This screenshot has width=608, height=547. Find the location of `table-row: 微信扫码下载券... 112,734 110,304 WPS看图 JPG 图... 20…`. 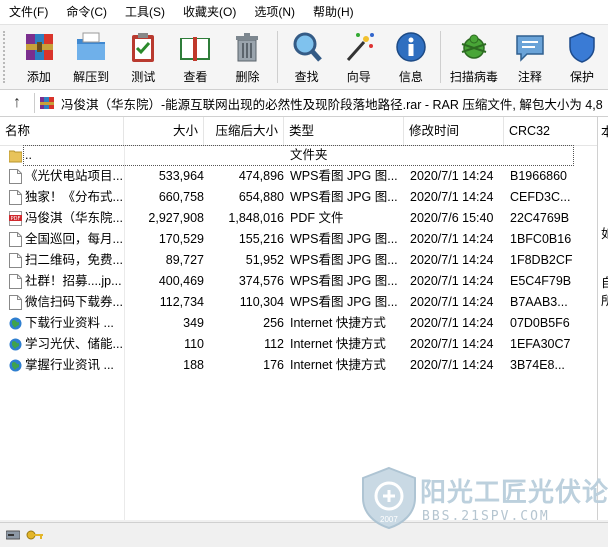

table-row: 微信扫码下载券... 112,734 110,304 WPS看图 JPG 图... 20… is located at coordinates (298, 302).